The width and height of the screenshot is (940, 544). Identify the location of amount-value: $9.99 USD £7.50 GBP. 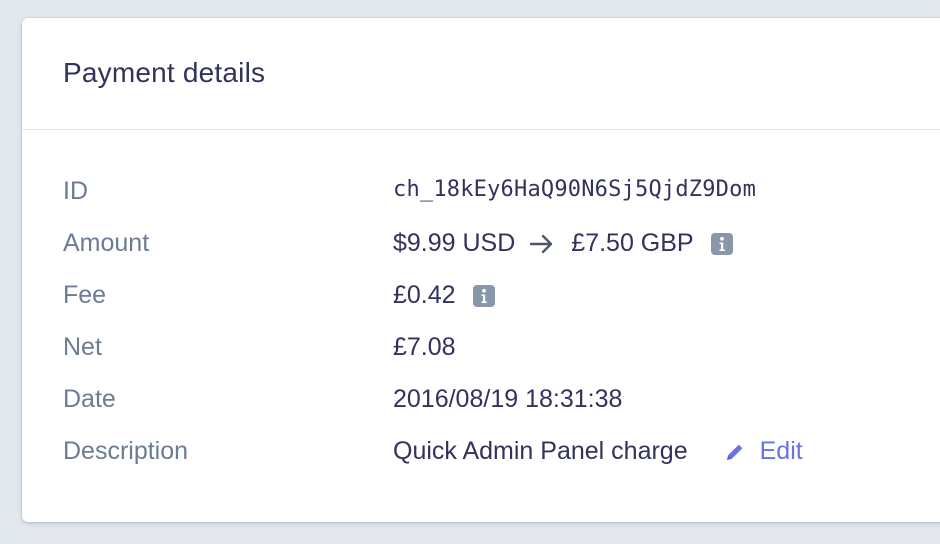
(563, 243).